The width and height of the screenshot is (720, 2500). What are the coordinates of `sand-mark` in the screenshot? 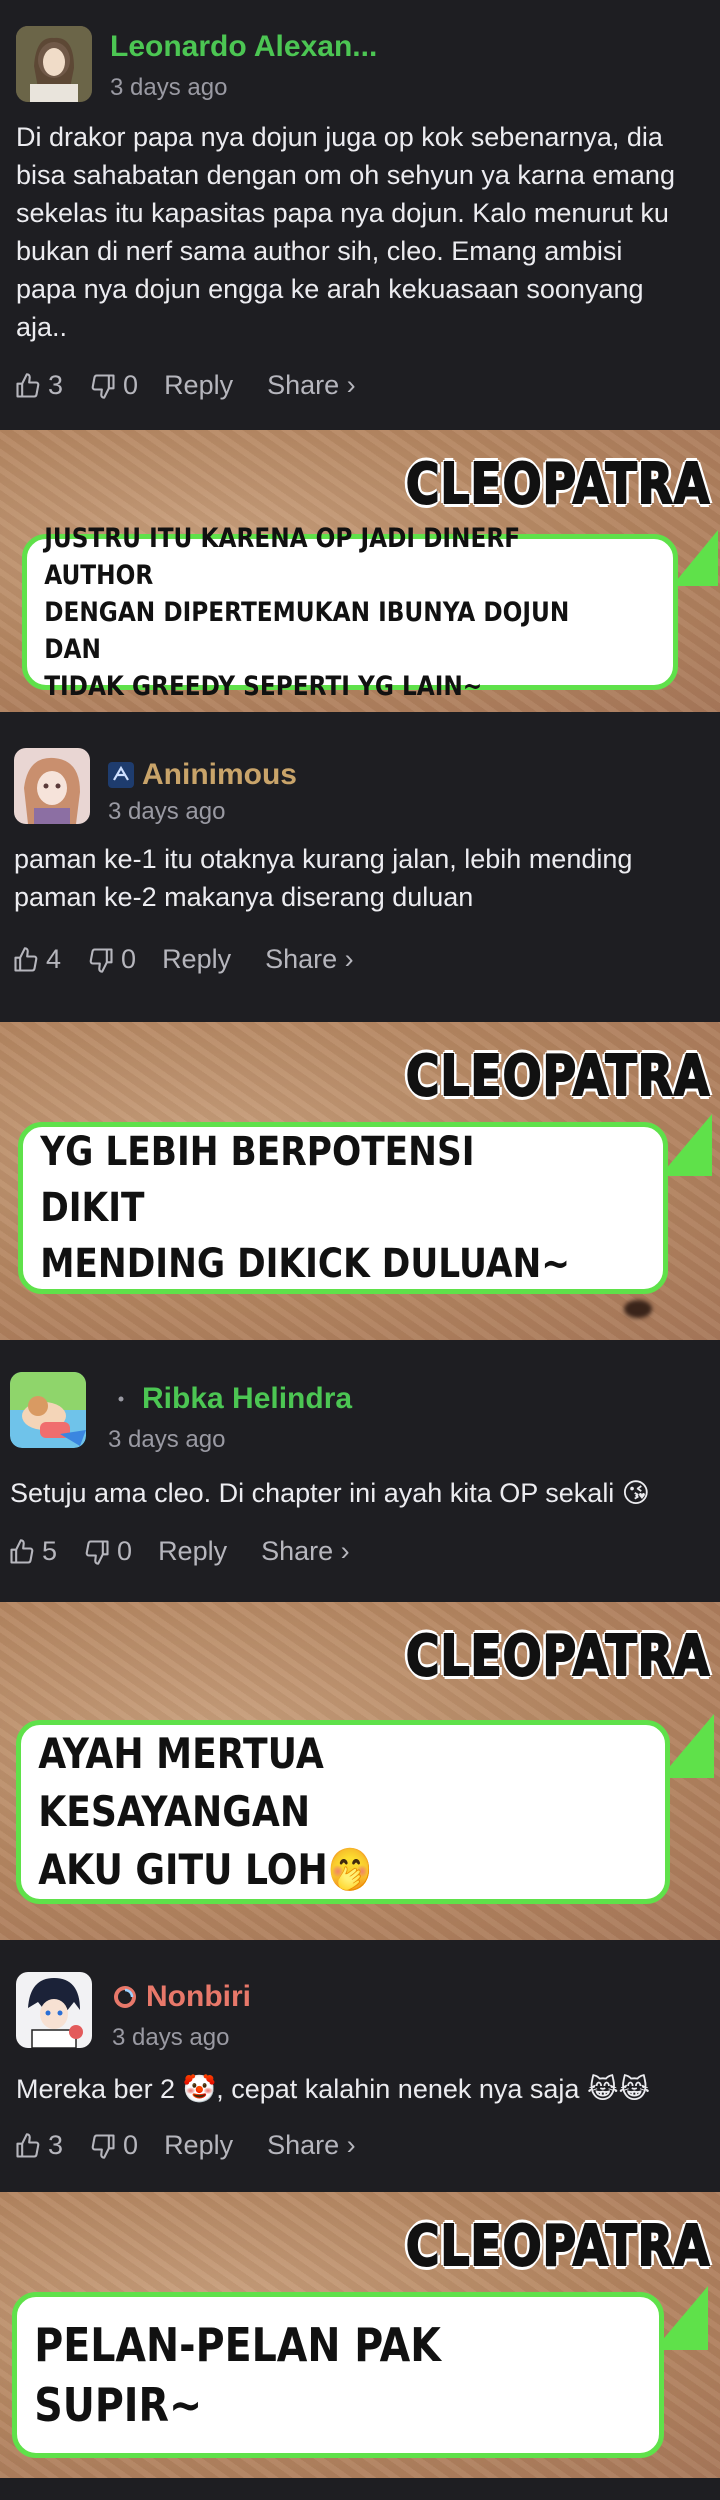 It's located at (638, 1309).